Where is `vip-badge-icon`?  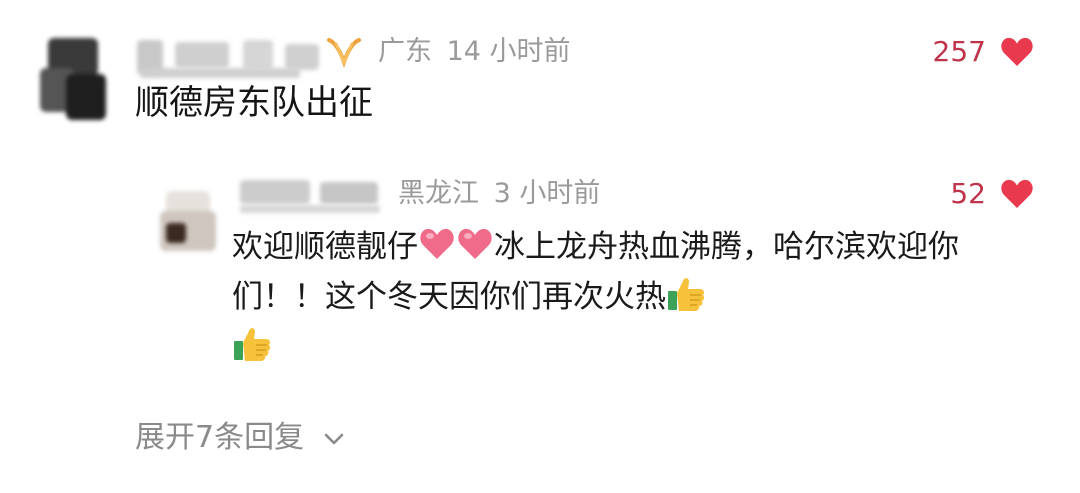 vip-badge-icon is located at coordinates (344, 52).